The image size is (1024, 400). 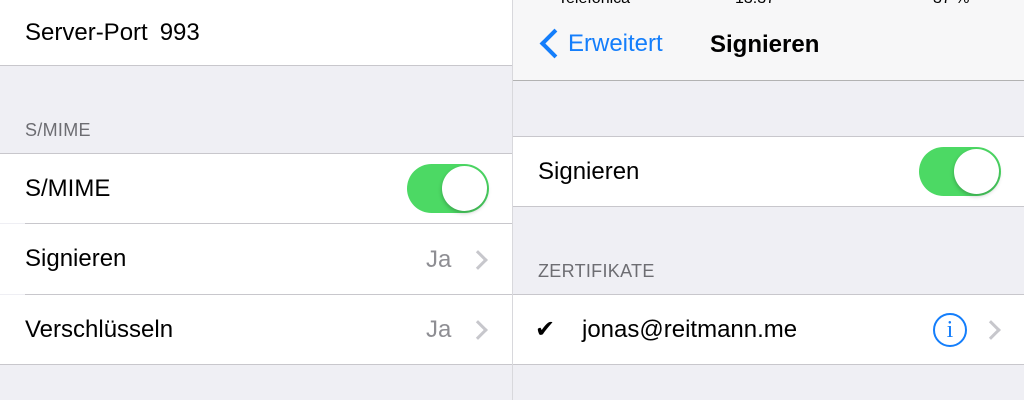 What do you see at coordinates (594, 4) in the screenshot?
I see `status-carrier: Telefónica` at bounding box center [594, 4].